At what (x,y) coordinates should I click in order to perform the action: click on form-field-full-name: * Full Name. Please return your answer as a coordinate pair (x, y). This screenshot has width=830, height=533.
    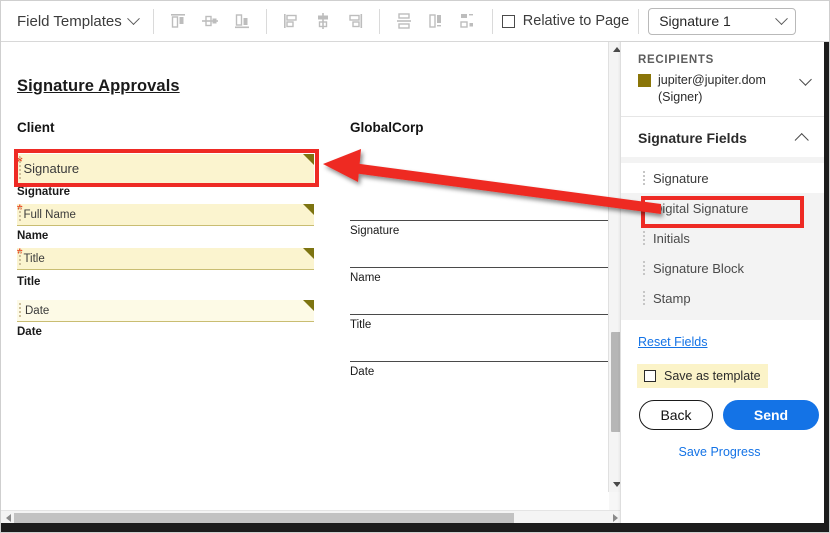
    Looking at the image, I should click on (165, 214).